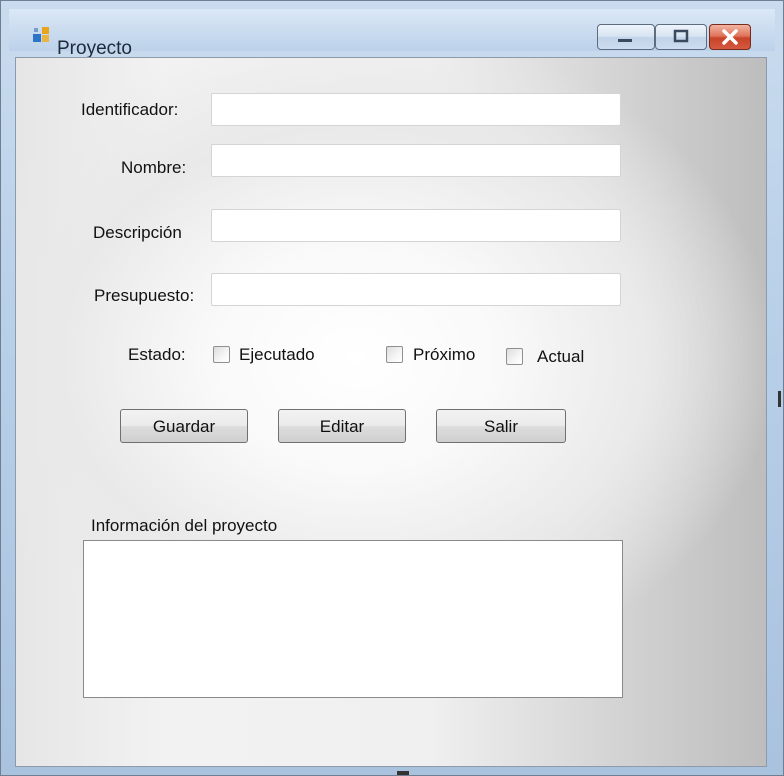 The width and height of the screenshot is (784, 776). I want to click on close-icon, so click(730, 37).